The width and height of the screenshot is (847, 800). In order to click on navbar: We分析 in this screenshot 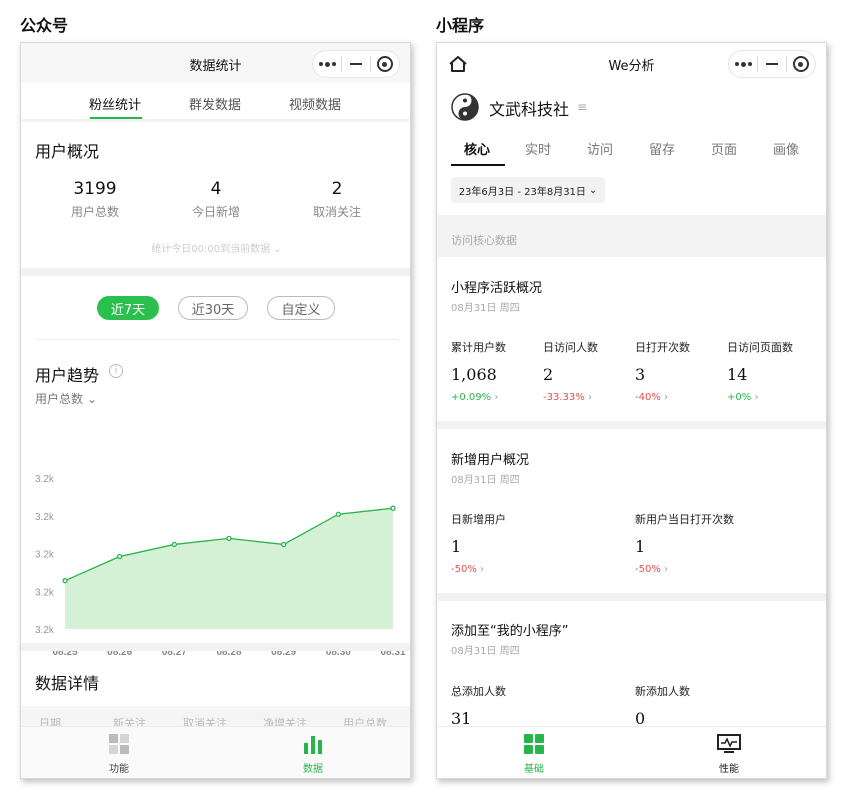, I will do `click(631, 63)`.